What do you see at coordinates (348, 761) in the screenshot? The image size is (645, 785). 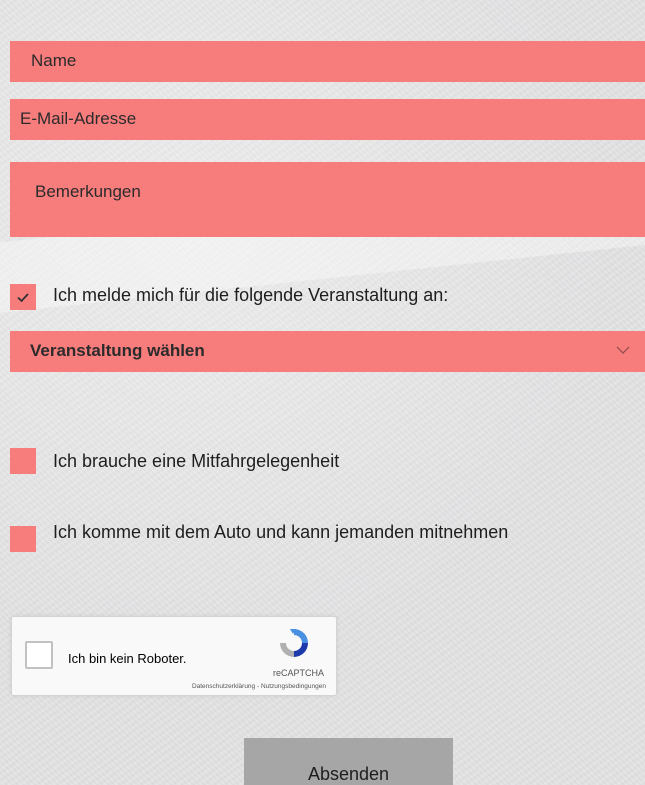 I see `submit-button: Absenden` at bounding box center [348, 761].